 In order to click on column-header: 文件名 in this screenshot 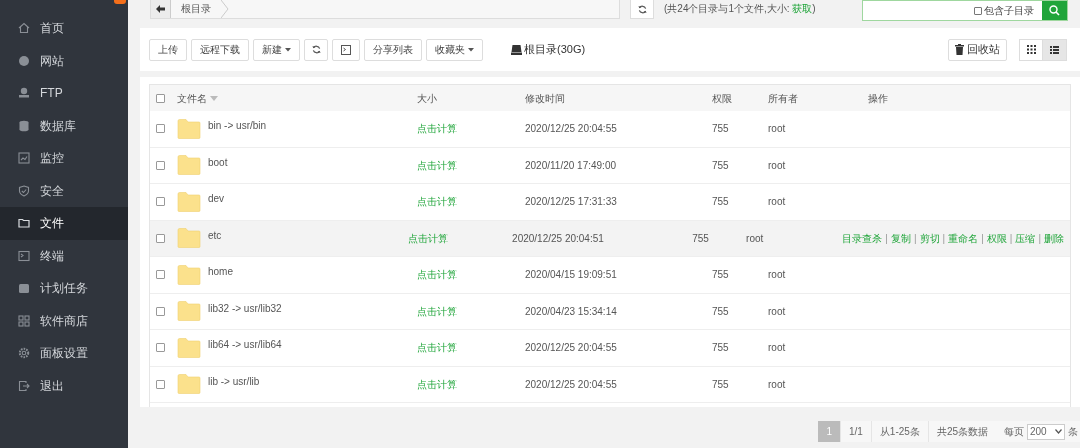, I will do `click(192, 98)`.